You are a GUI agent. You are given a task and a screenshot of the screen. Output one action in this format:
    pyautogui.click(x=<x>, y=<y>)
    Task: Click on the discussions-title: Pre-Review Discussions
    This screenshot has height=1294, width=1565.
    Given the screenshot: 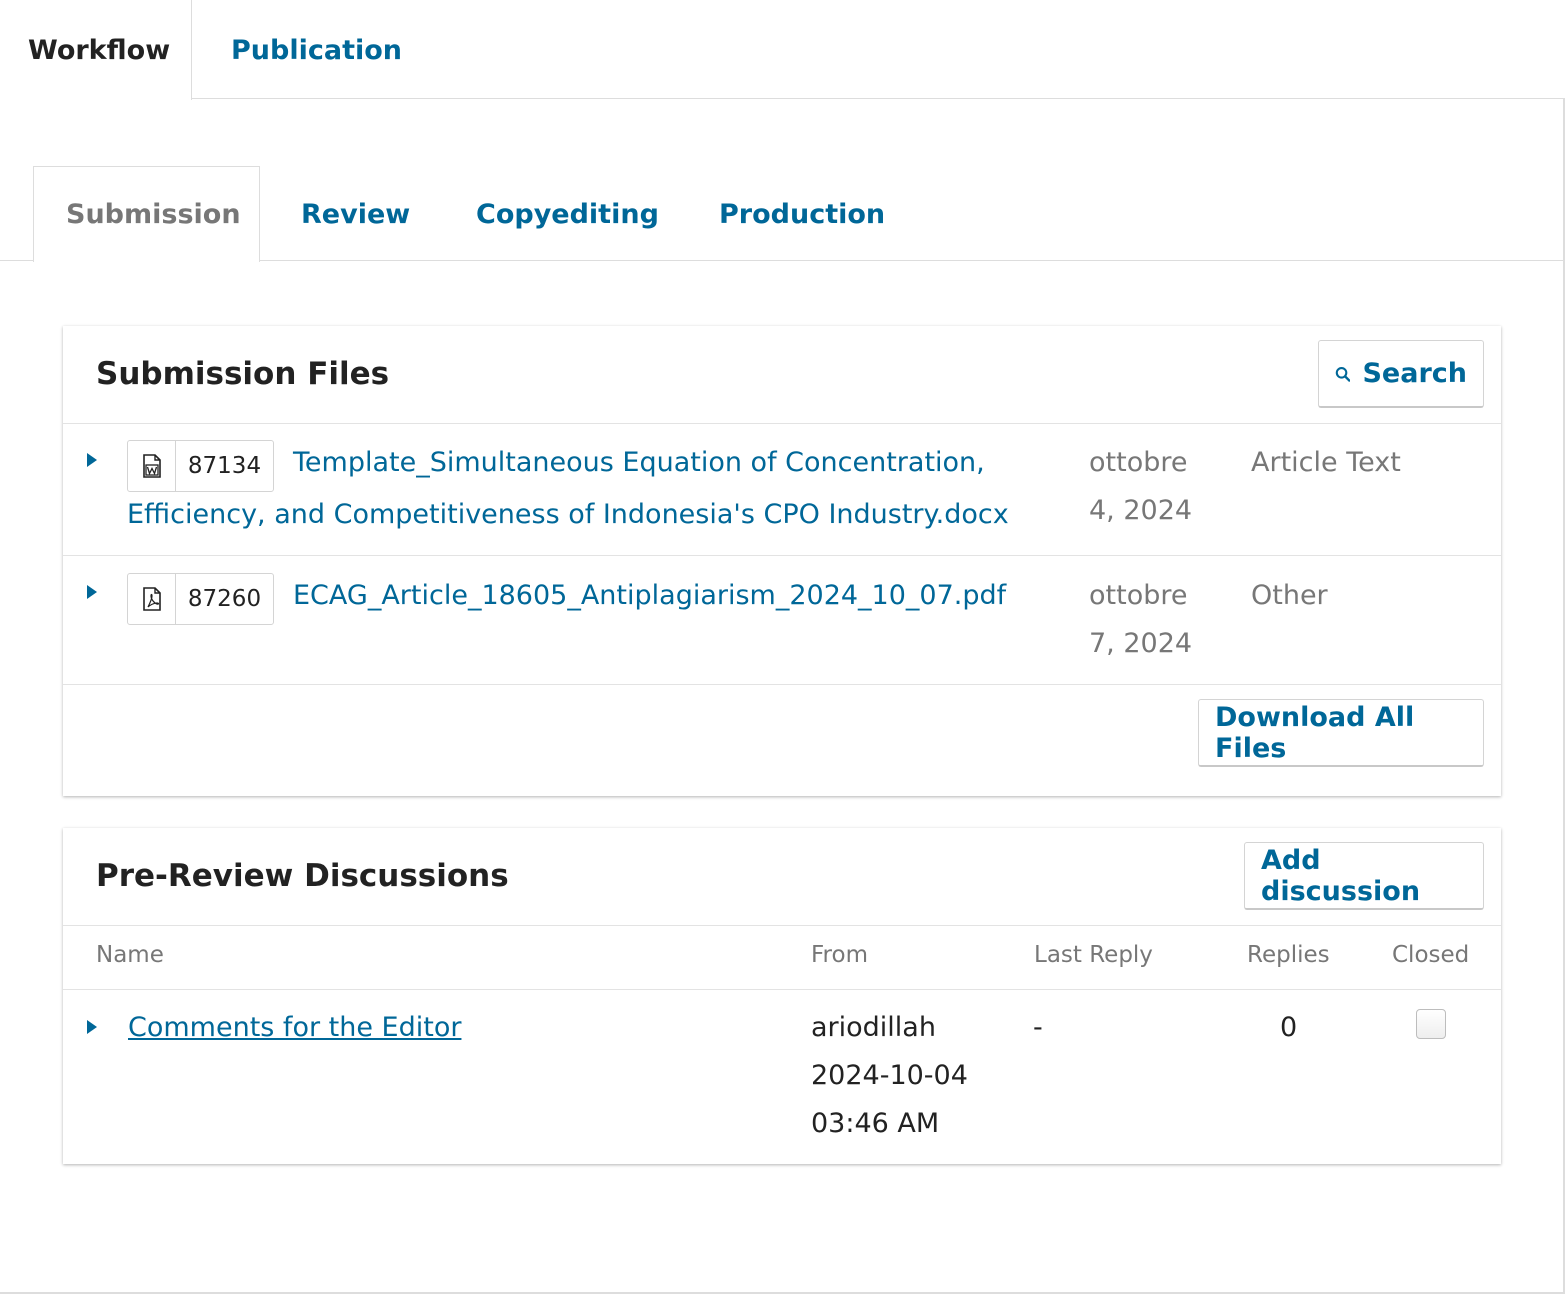 What is the action you would take?
    pyautogui.click(x=302, y=876)
    